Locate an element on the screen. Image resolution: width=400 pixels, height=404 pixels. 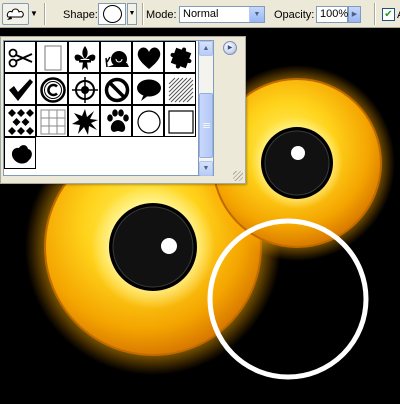
custom-shape-tool-icon is located at coordinates (15, 14).